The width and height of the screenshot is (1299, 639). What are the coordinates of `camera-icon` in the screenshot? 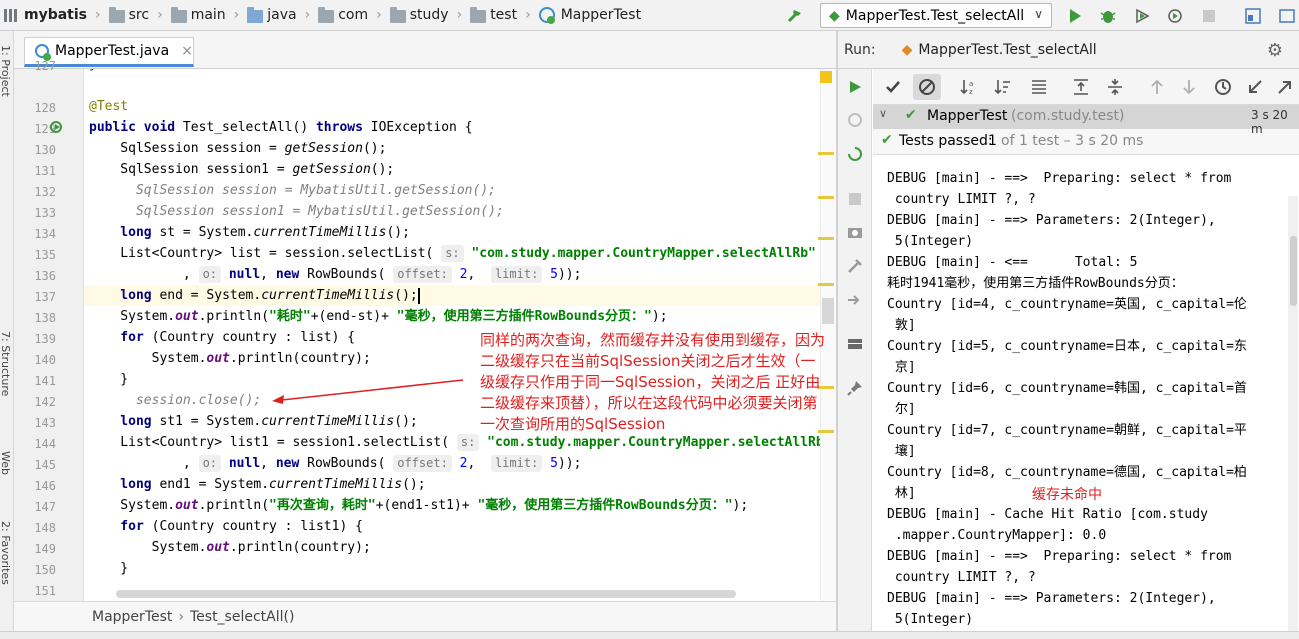 It's located at (855, 232).